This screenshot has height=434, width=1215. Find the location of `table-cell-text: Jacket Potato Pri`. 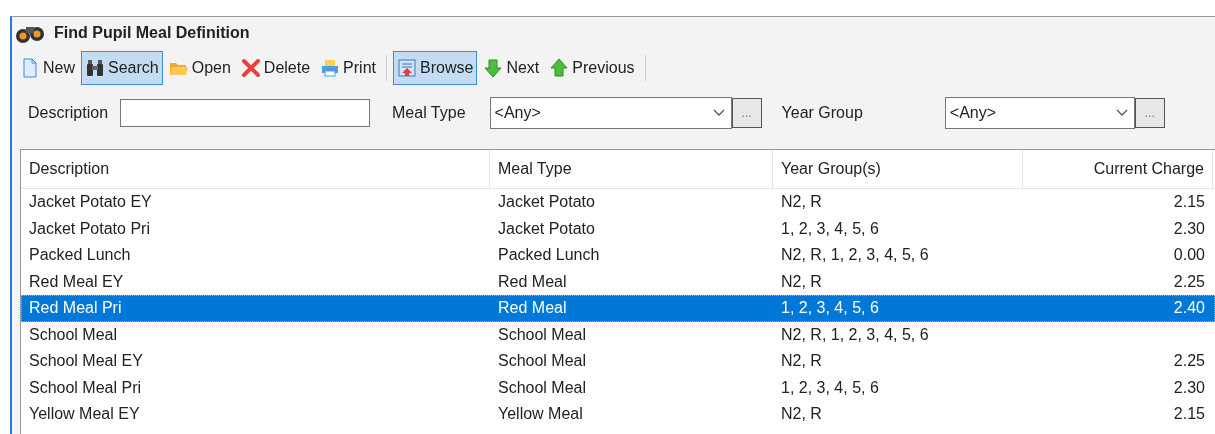

table-cell-text: Jacket Potato Pri is located at coordinates (89, 228).